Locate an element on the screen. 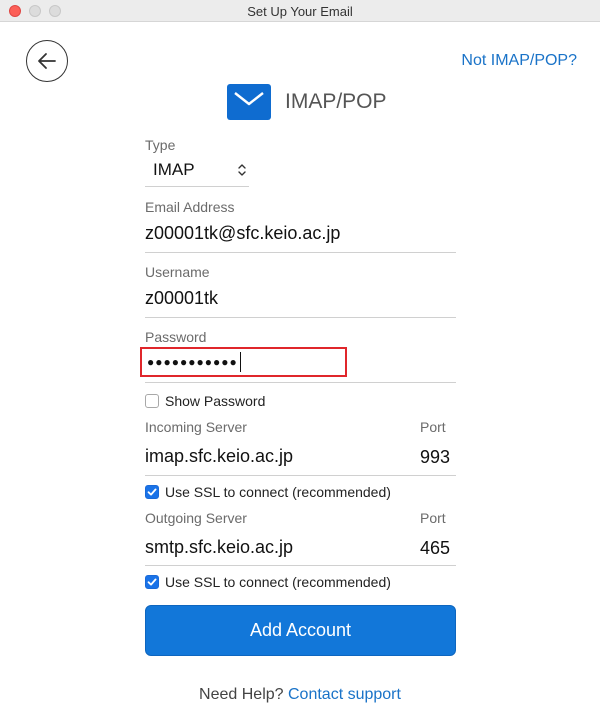 The image size is (600, 720). outgoing-port-label: Port is located at coordinates (433, 518).